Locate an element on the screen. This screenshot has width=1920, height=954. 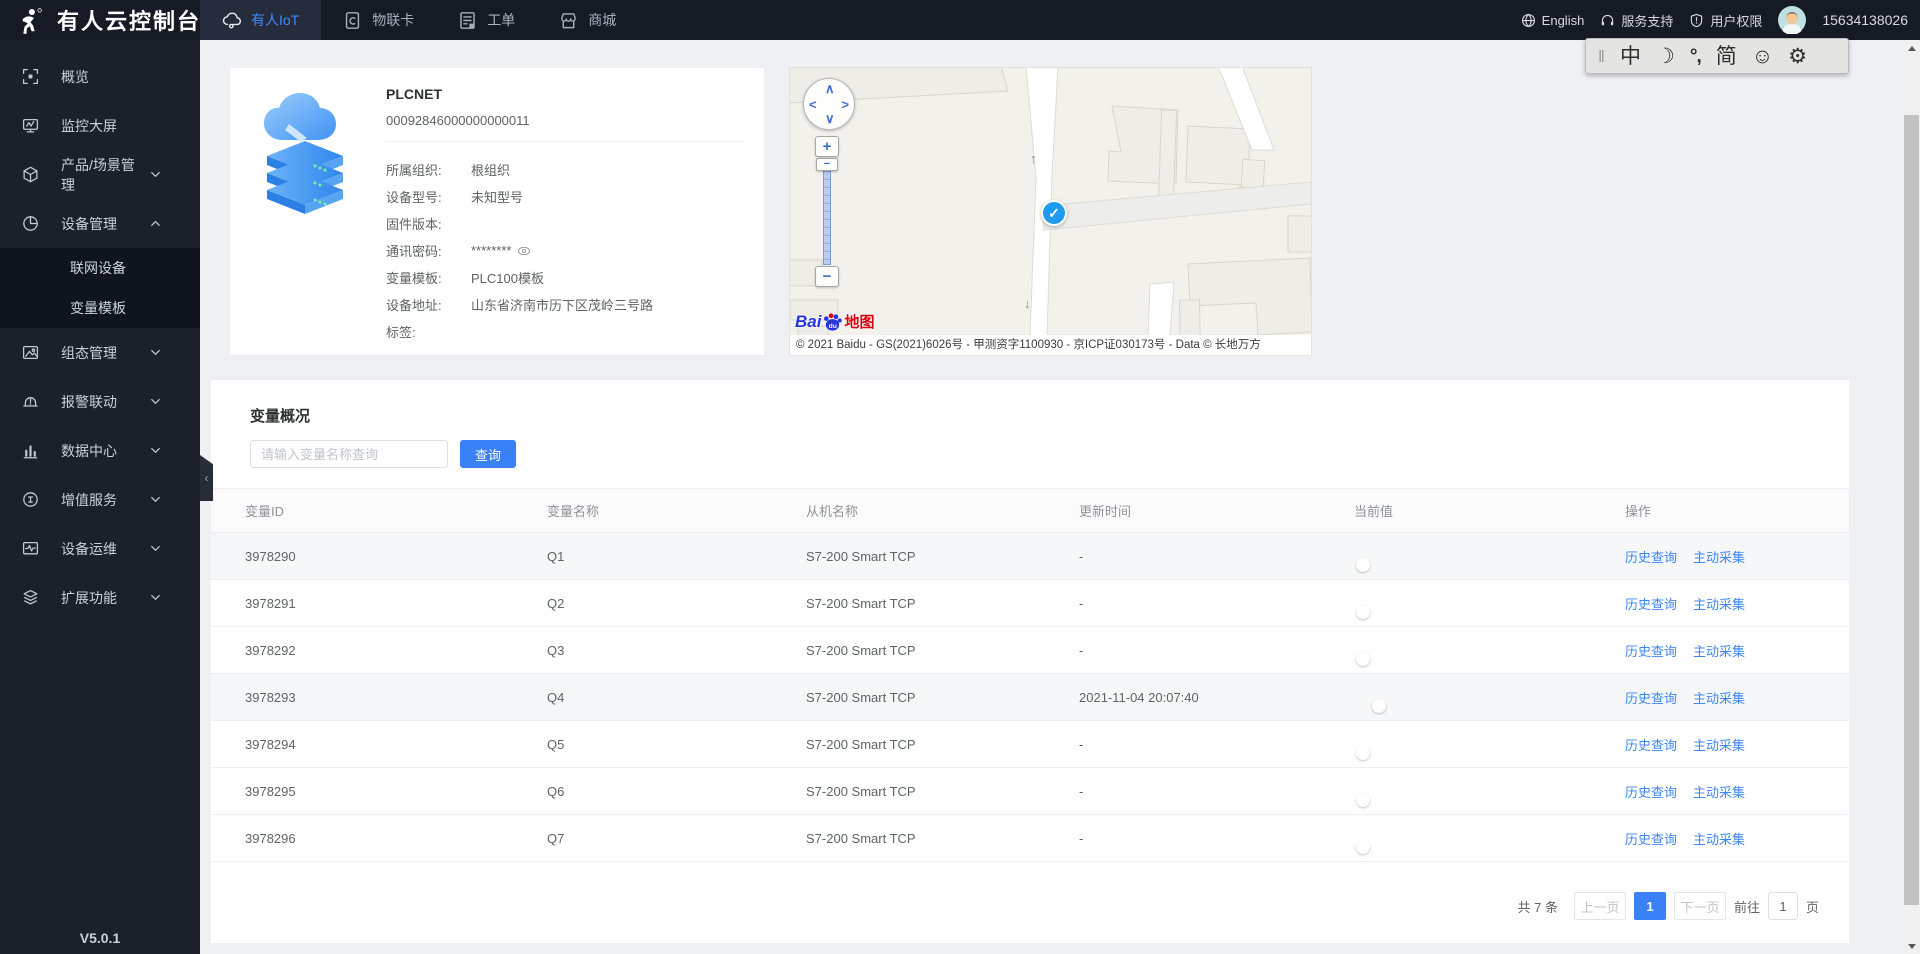
ime-drag-handle: ‖ is located at coordinates (1601, 56).